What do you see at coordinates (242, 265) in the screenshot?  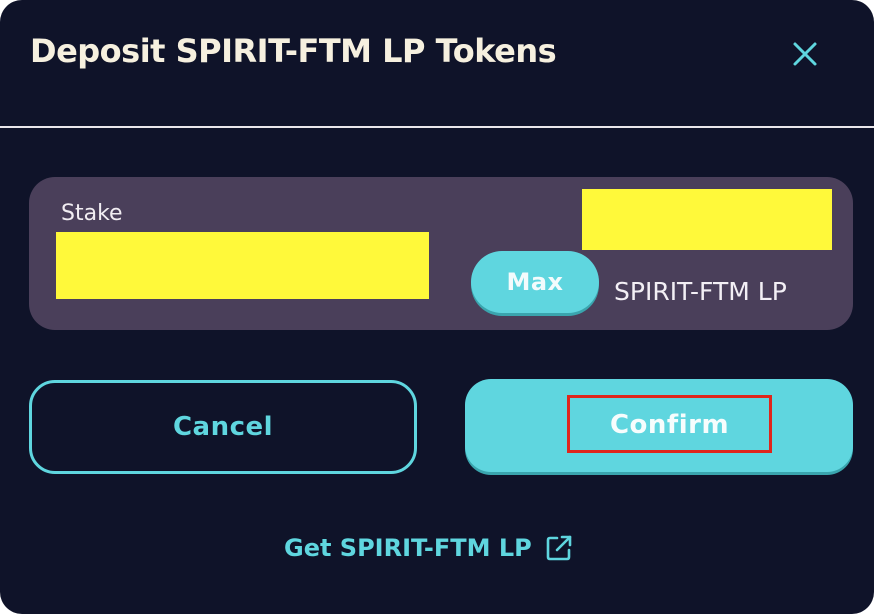 I see `stake-amount-input` at bounding box center [242, 265].